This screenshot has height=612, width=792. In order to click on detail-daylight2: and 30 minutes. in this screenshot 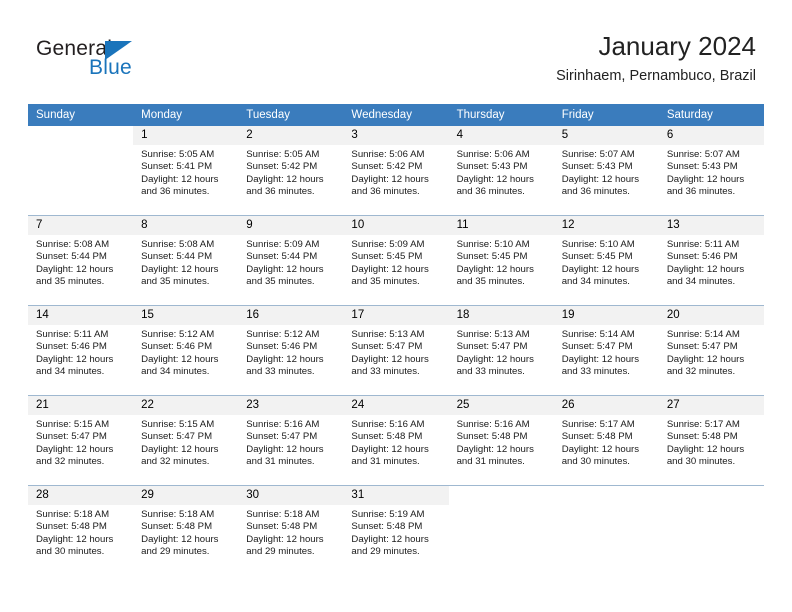, I will do `click(595, 462)`.